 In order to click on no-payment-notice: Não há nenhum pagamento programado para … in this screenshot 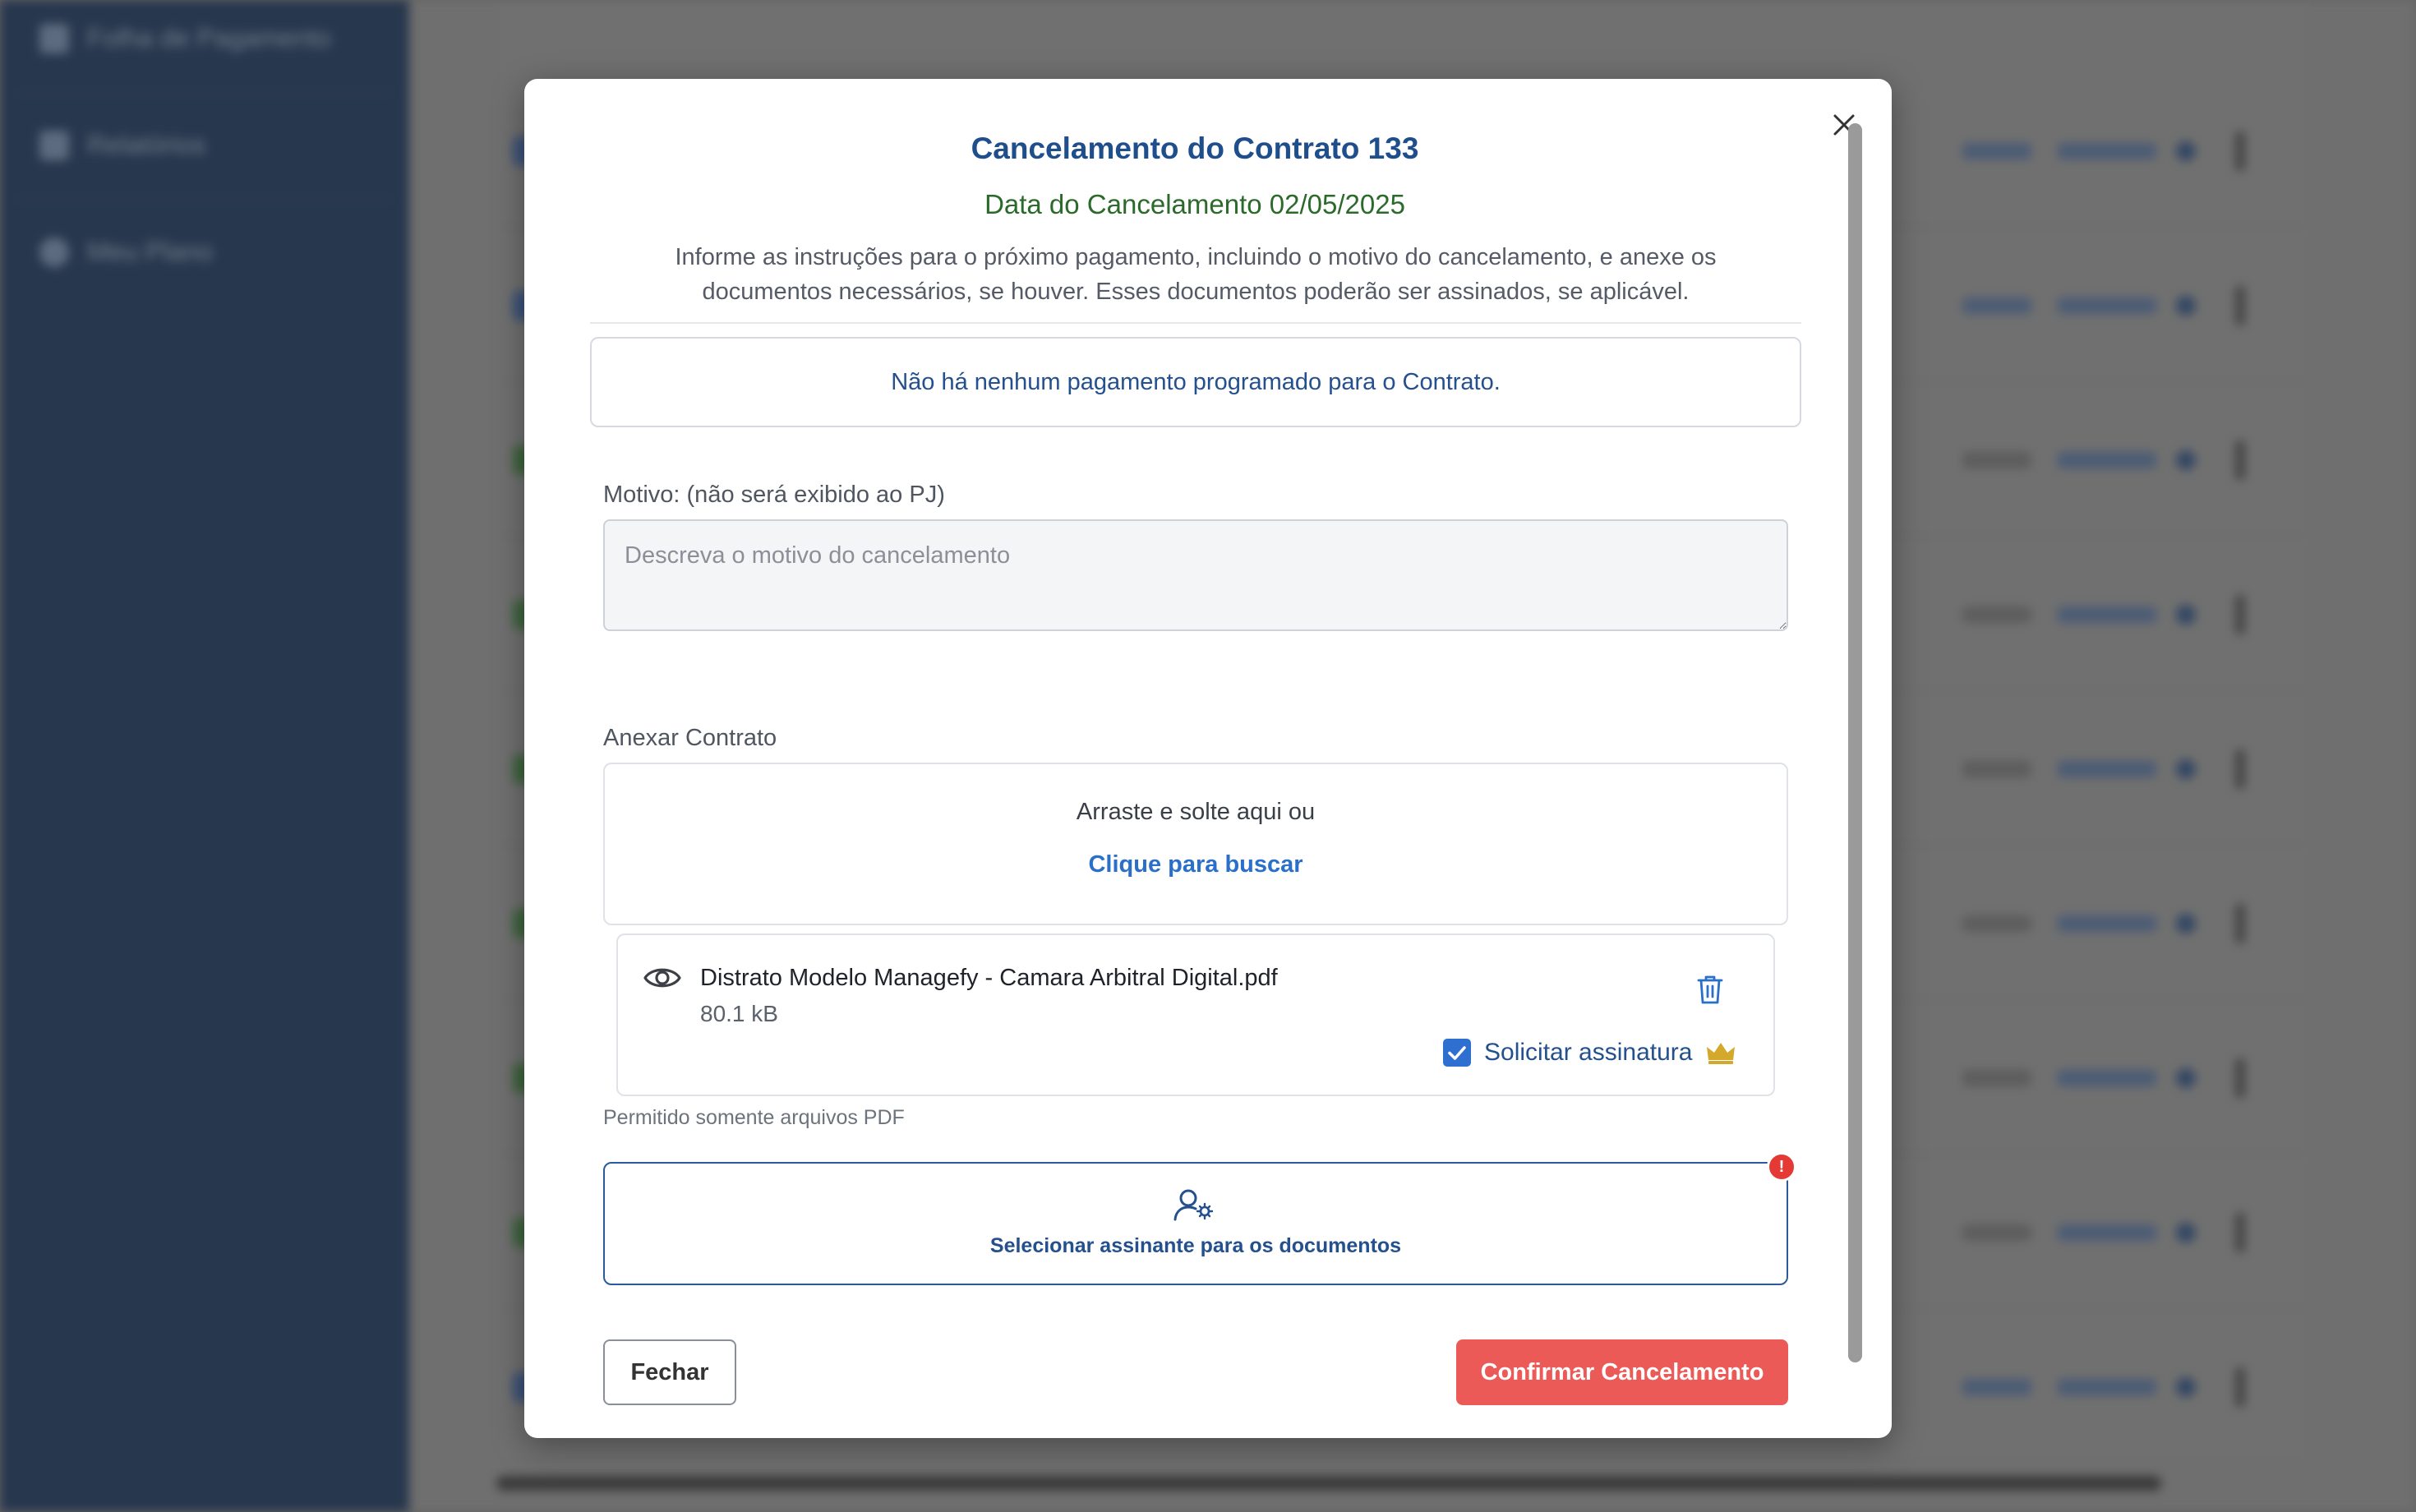, I will do `click(1196, 382)`.